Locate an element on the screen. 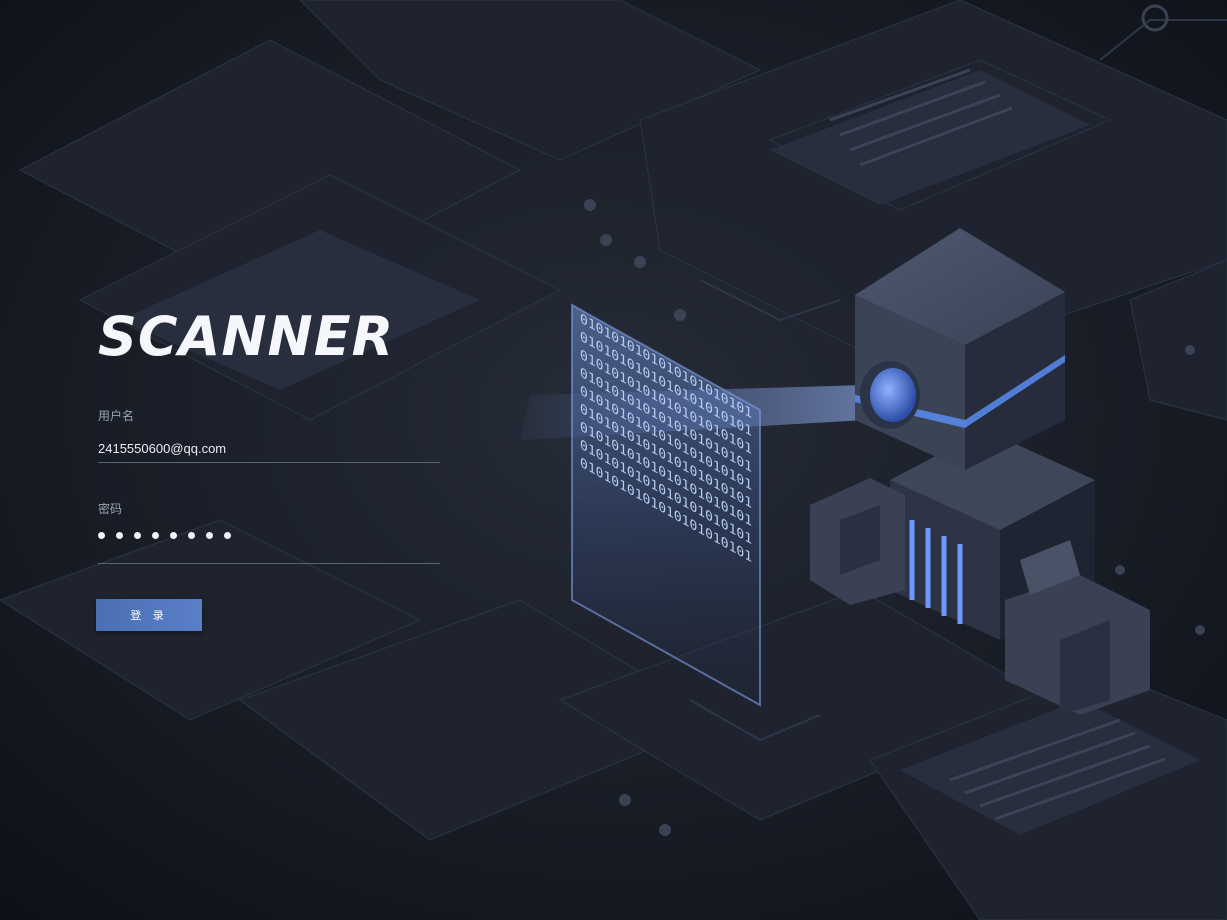 The image size is (1227, 920). password-mask is located at coordinates (164, 535).